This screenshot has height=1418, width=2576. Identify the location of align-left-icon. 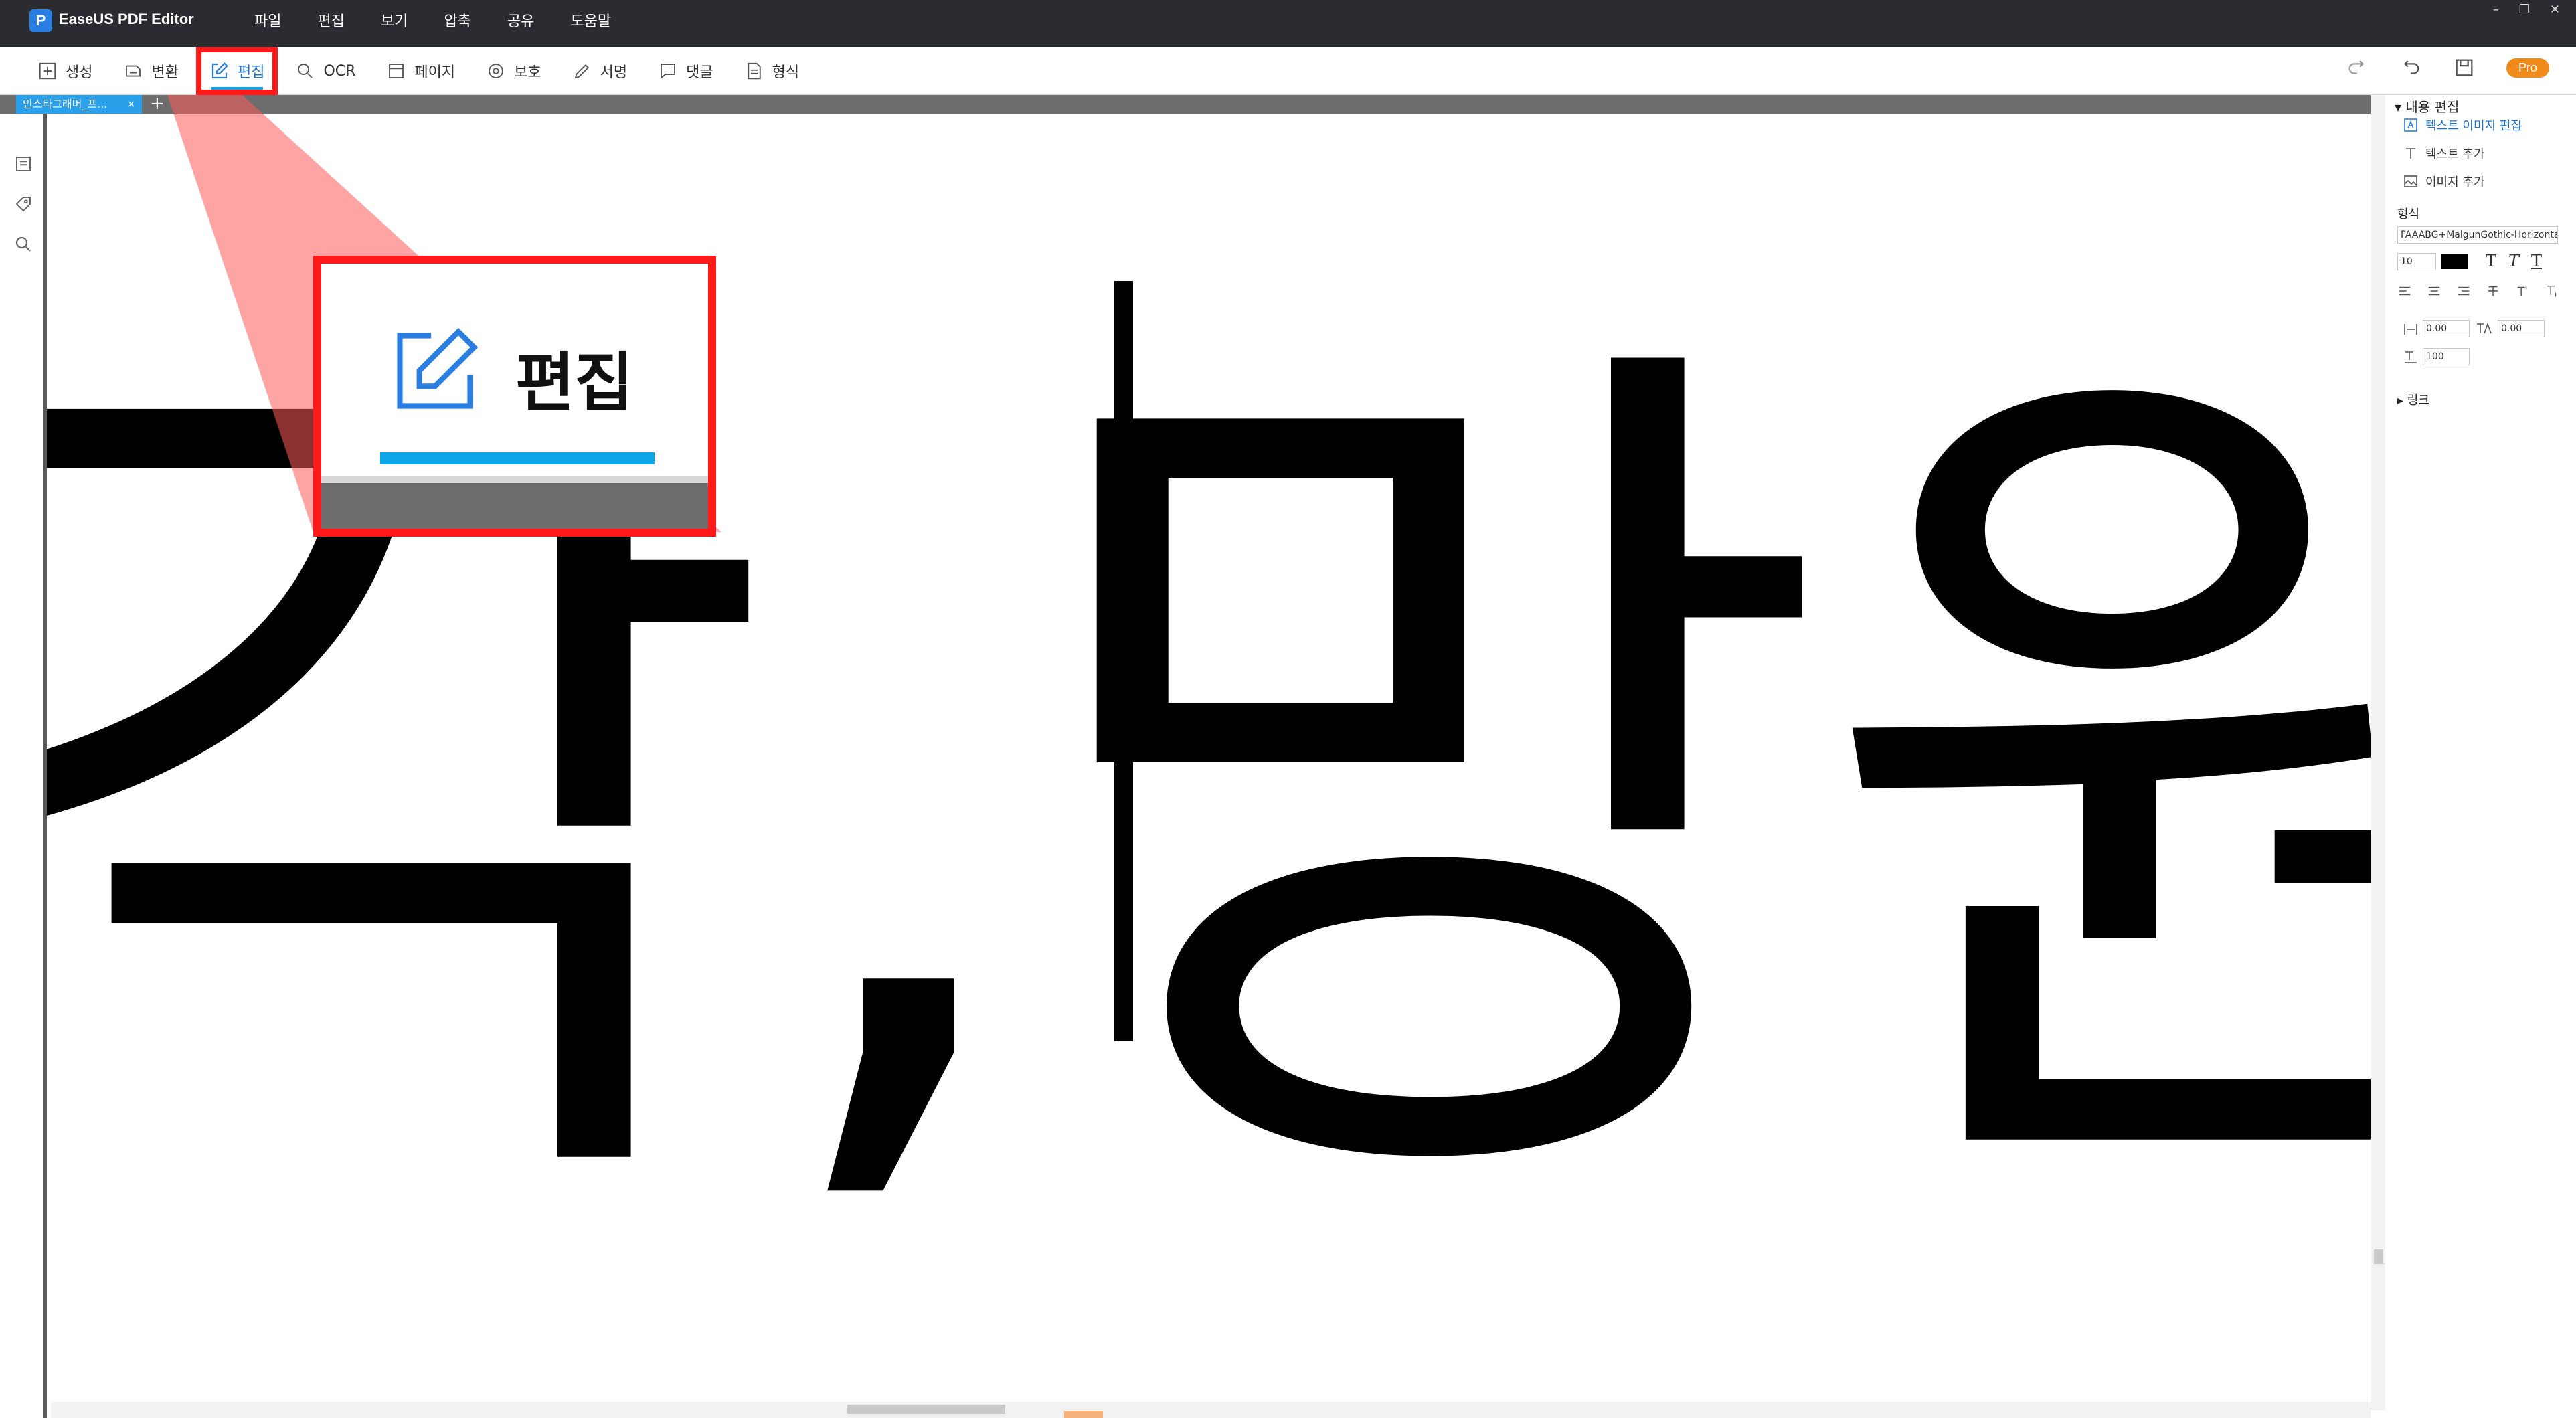
(2404, 291).